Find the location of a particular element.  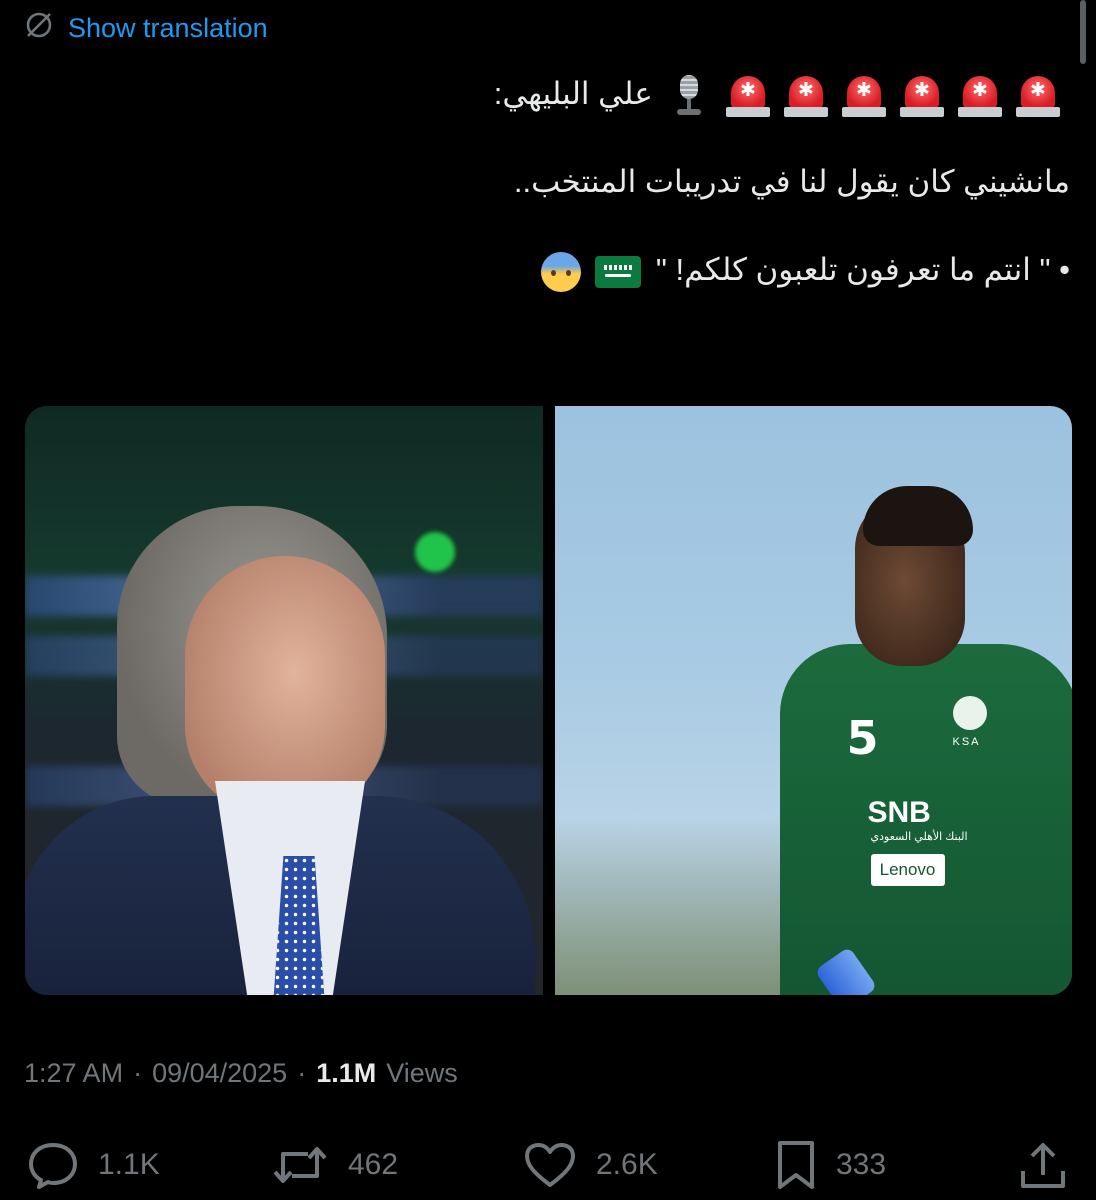

federation-crest-icon is located at coordinates (969, 713).